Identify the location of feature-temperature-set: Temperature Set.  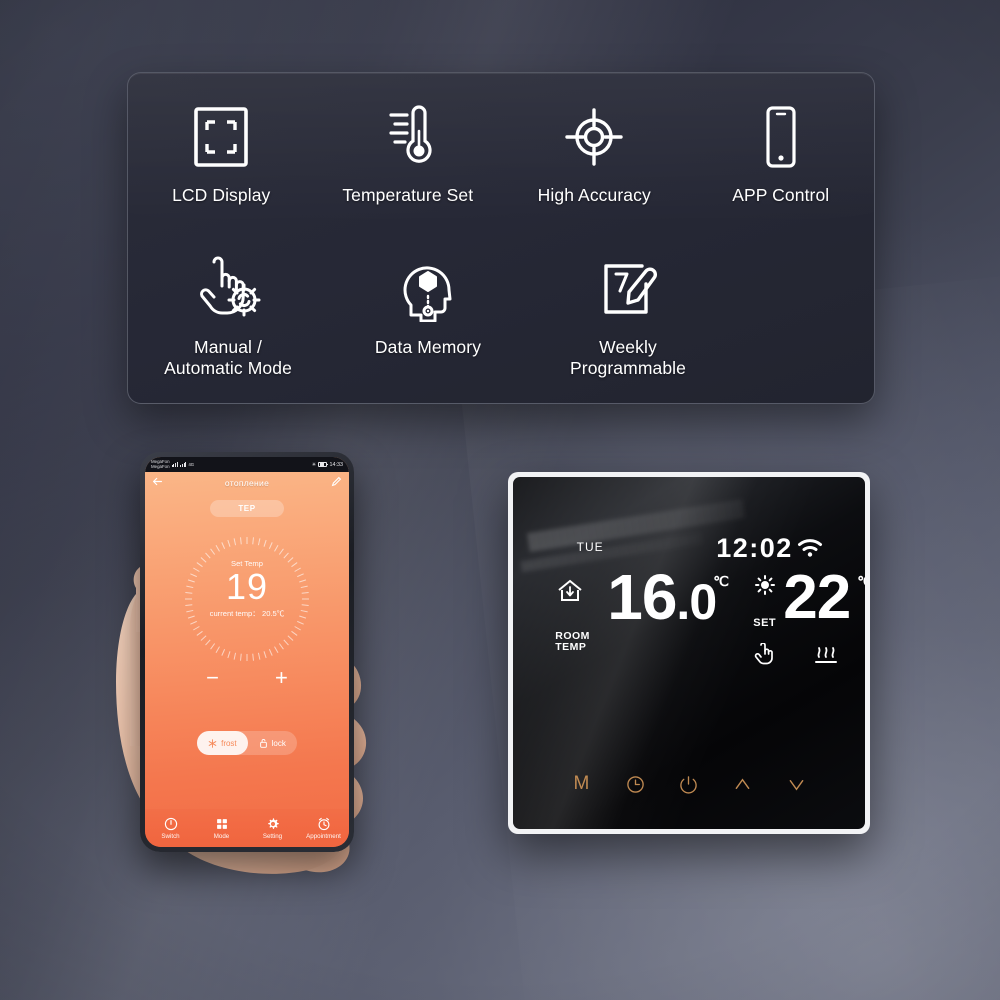
(408, 151).